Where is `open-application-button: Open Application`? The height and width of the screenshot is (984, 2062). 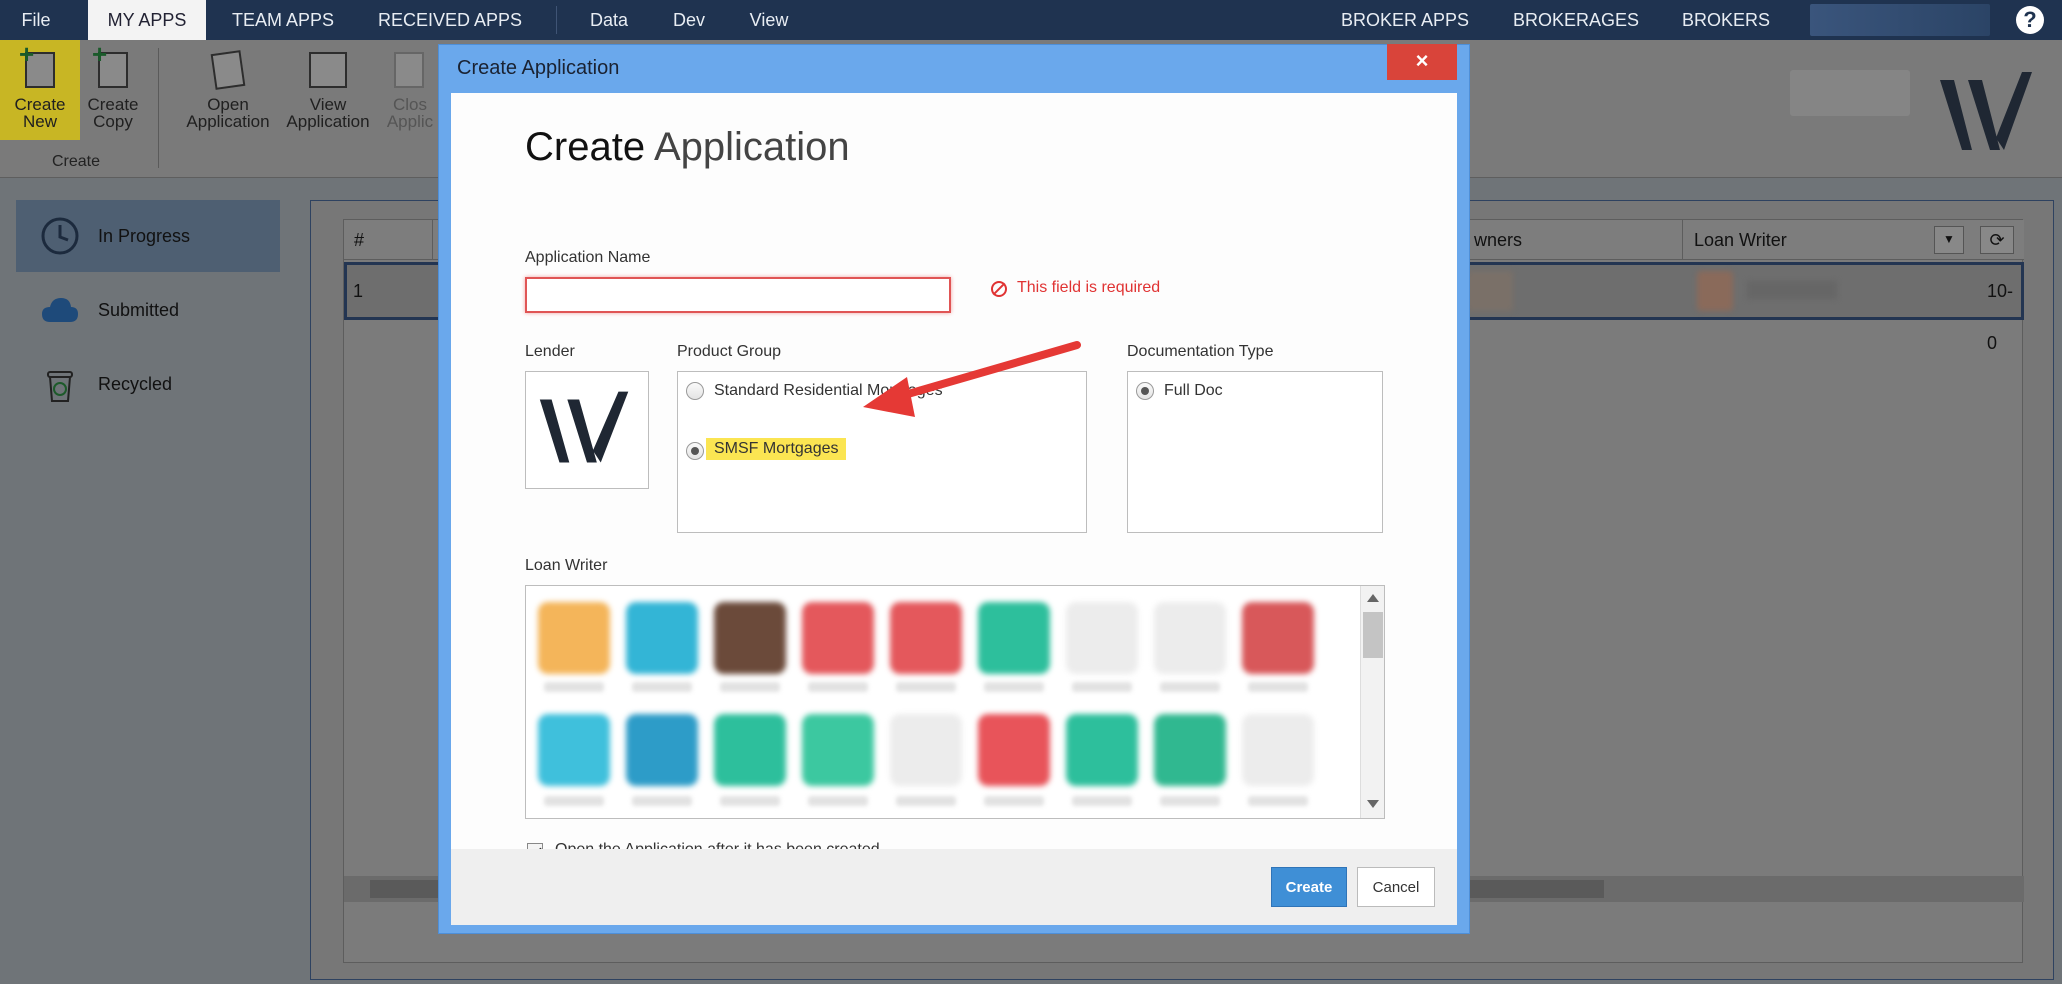 open-application-button: Open Application is located at coordinates (228, 90).